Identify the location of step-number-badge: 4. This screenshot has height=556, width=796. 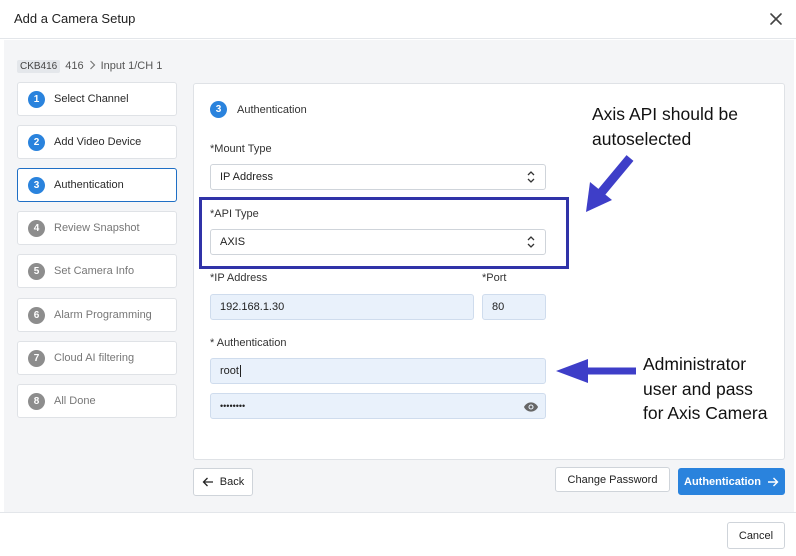
(36, 228).